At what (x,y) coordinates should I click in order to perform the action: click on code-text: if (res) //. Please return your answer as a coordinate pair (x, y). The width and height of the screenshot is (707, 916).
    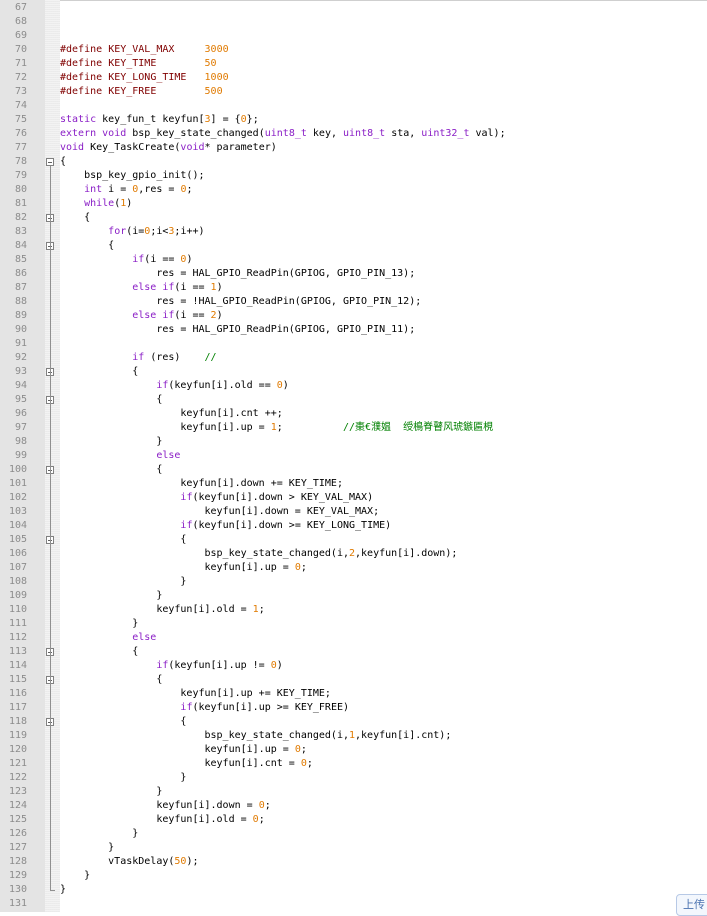
    Looking at the image, I should click on (138, 358).